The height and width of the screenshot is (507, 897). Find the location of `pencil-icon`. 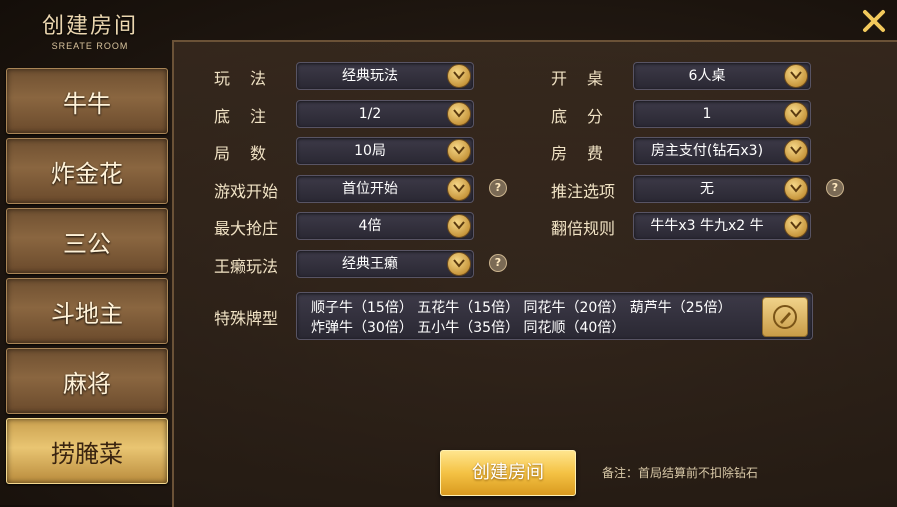

pencil-icon is located at coordinates (785, 317).